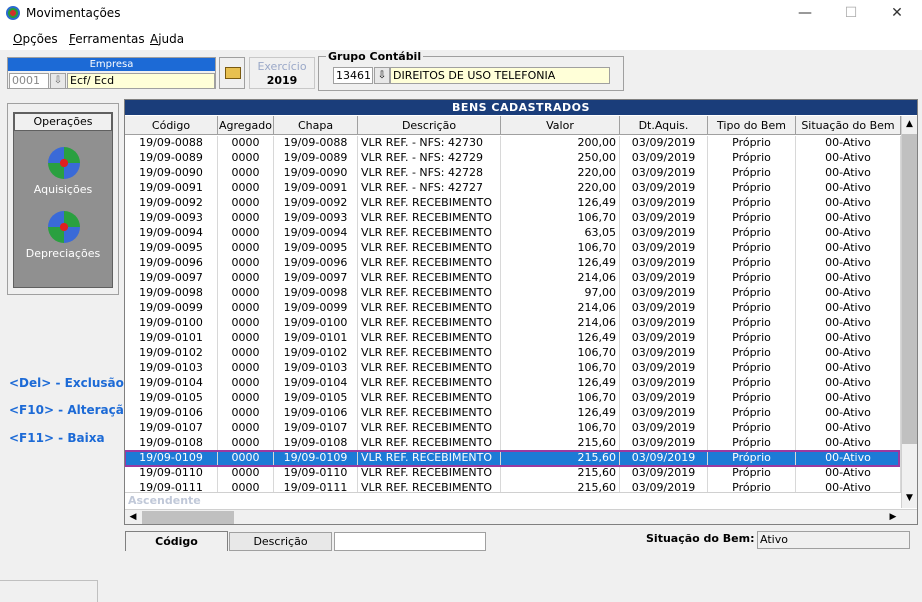 The height and width of the screenshot is (602, 922). Describe the element at coordinates (429, 125) in the screenshot. I see `column-header-descricao: Descrição` at that location.